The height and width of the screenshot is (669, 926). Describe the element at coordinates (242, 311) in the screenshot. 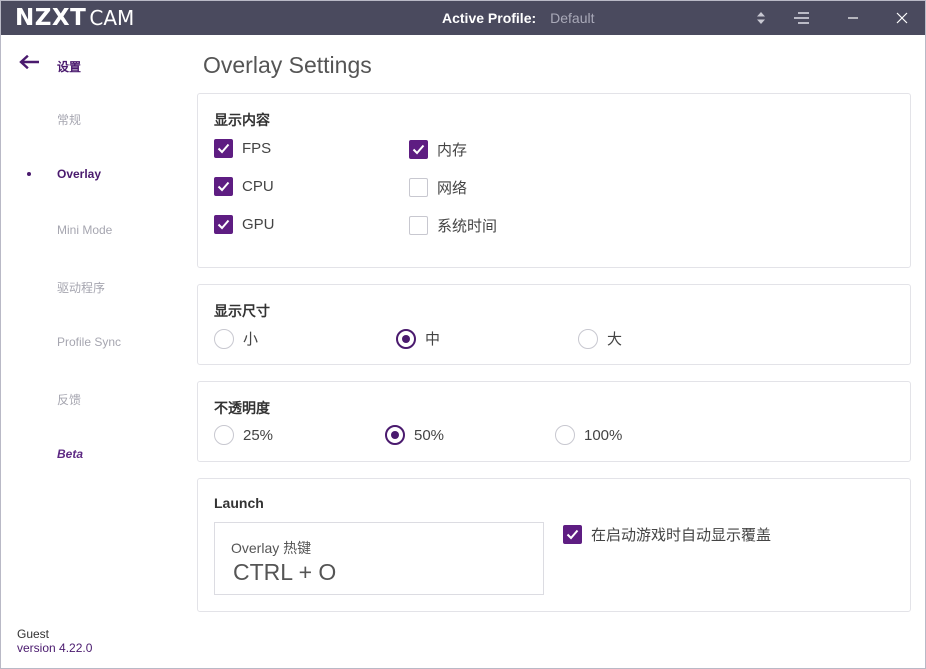

I see `display-size-title: 显示尺寸` at that location.